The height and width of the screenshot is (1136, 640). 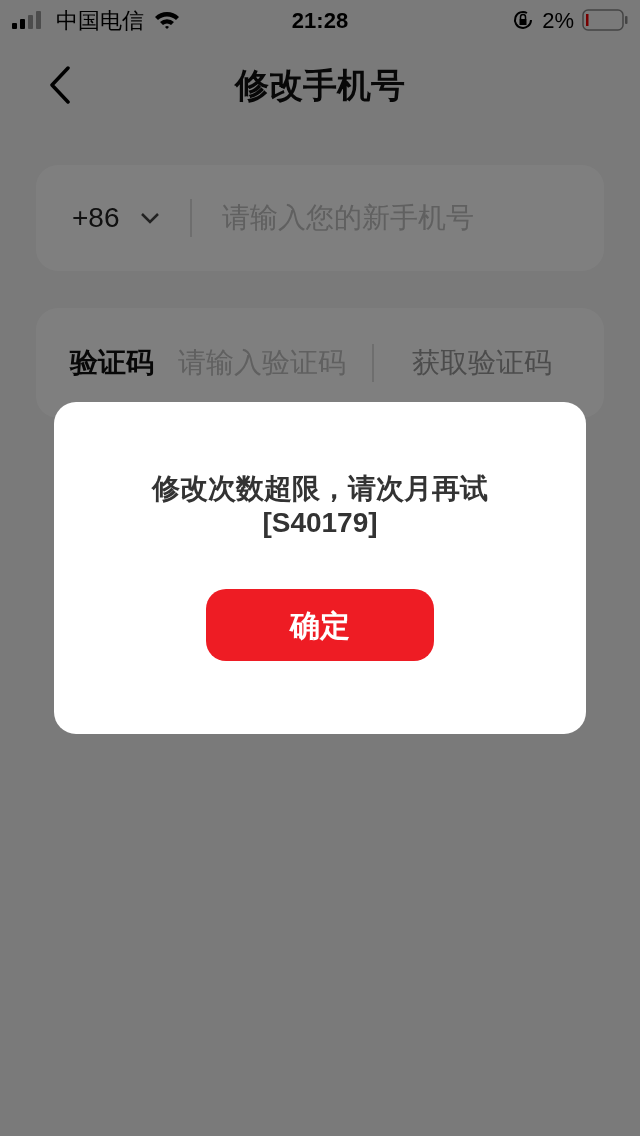 I want to click on battery-percent: 2%, so click(x=558, y=20).